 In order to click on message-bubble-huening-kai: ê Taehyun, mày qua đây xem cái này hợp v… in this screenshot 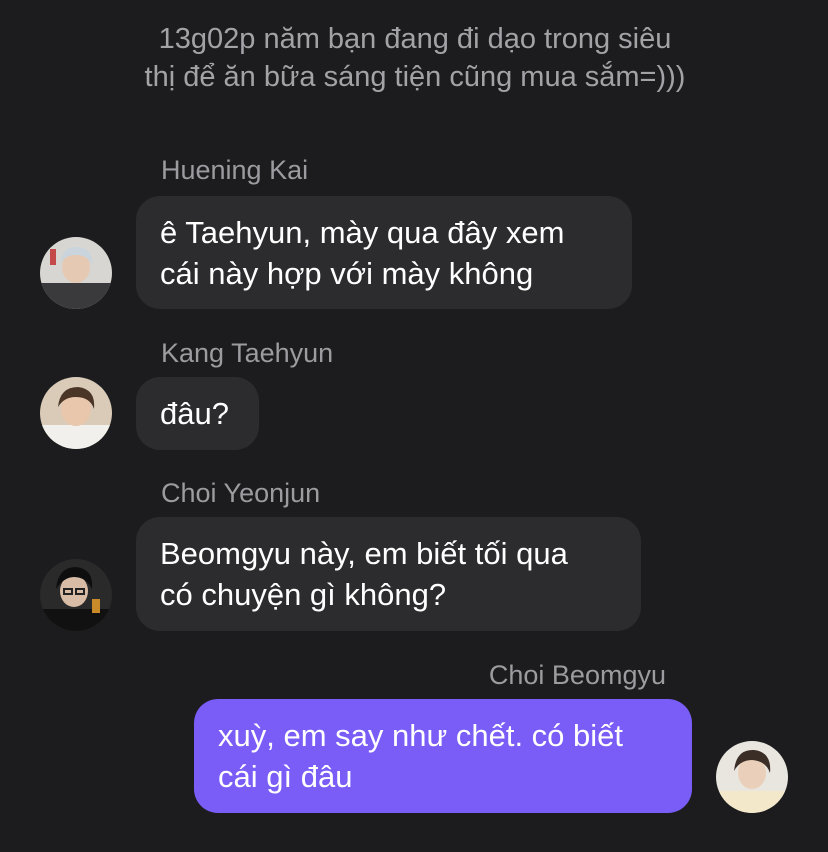, I will do `click(384, 252)`.